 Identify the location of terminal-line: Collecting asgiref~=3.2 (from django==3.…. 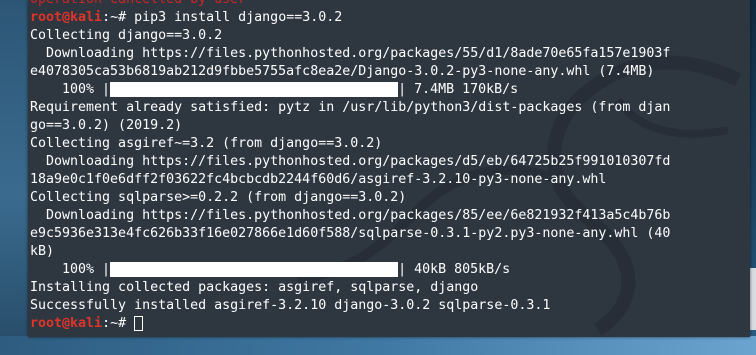
(206, 143).